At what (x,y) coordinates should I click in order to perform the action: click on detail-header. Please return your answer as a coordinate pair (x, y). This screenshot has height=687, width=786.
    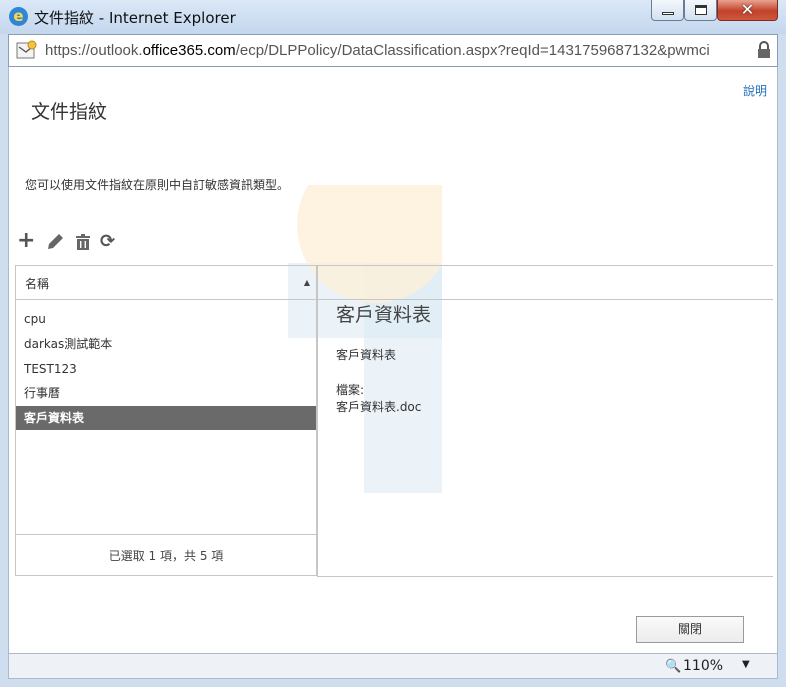
    Looking at the image, I should click on (545, 282).